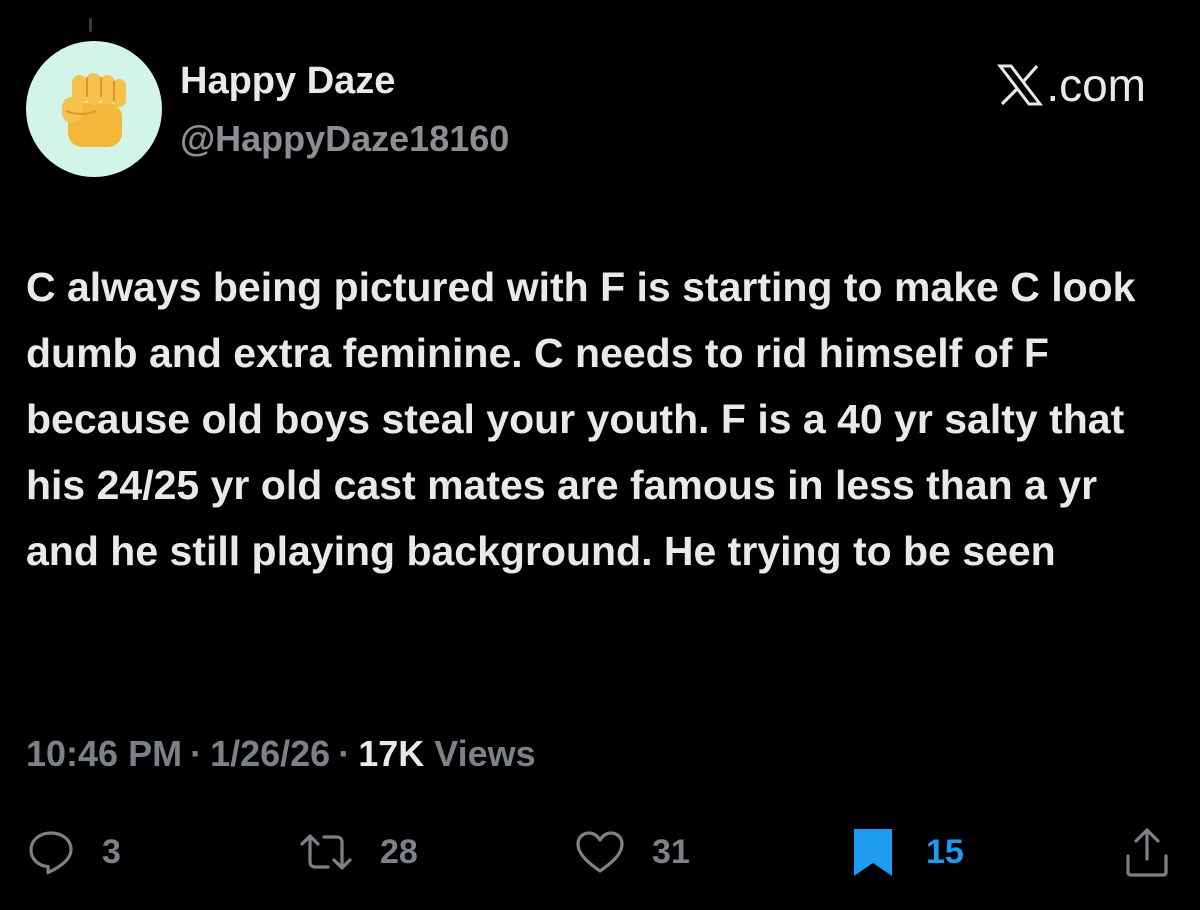  I want to click on reply-icon, so click(51, 852).